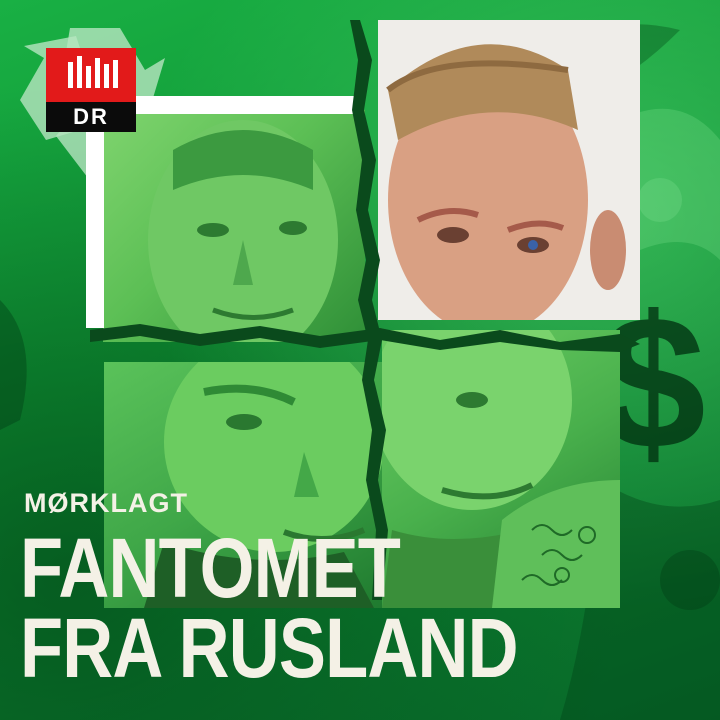  What do you see at coordinates (91, 117) in the screenshot?
I see `dr-logo-text: DR` at bounding box center [91, 117].